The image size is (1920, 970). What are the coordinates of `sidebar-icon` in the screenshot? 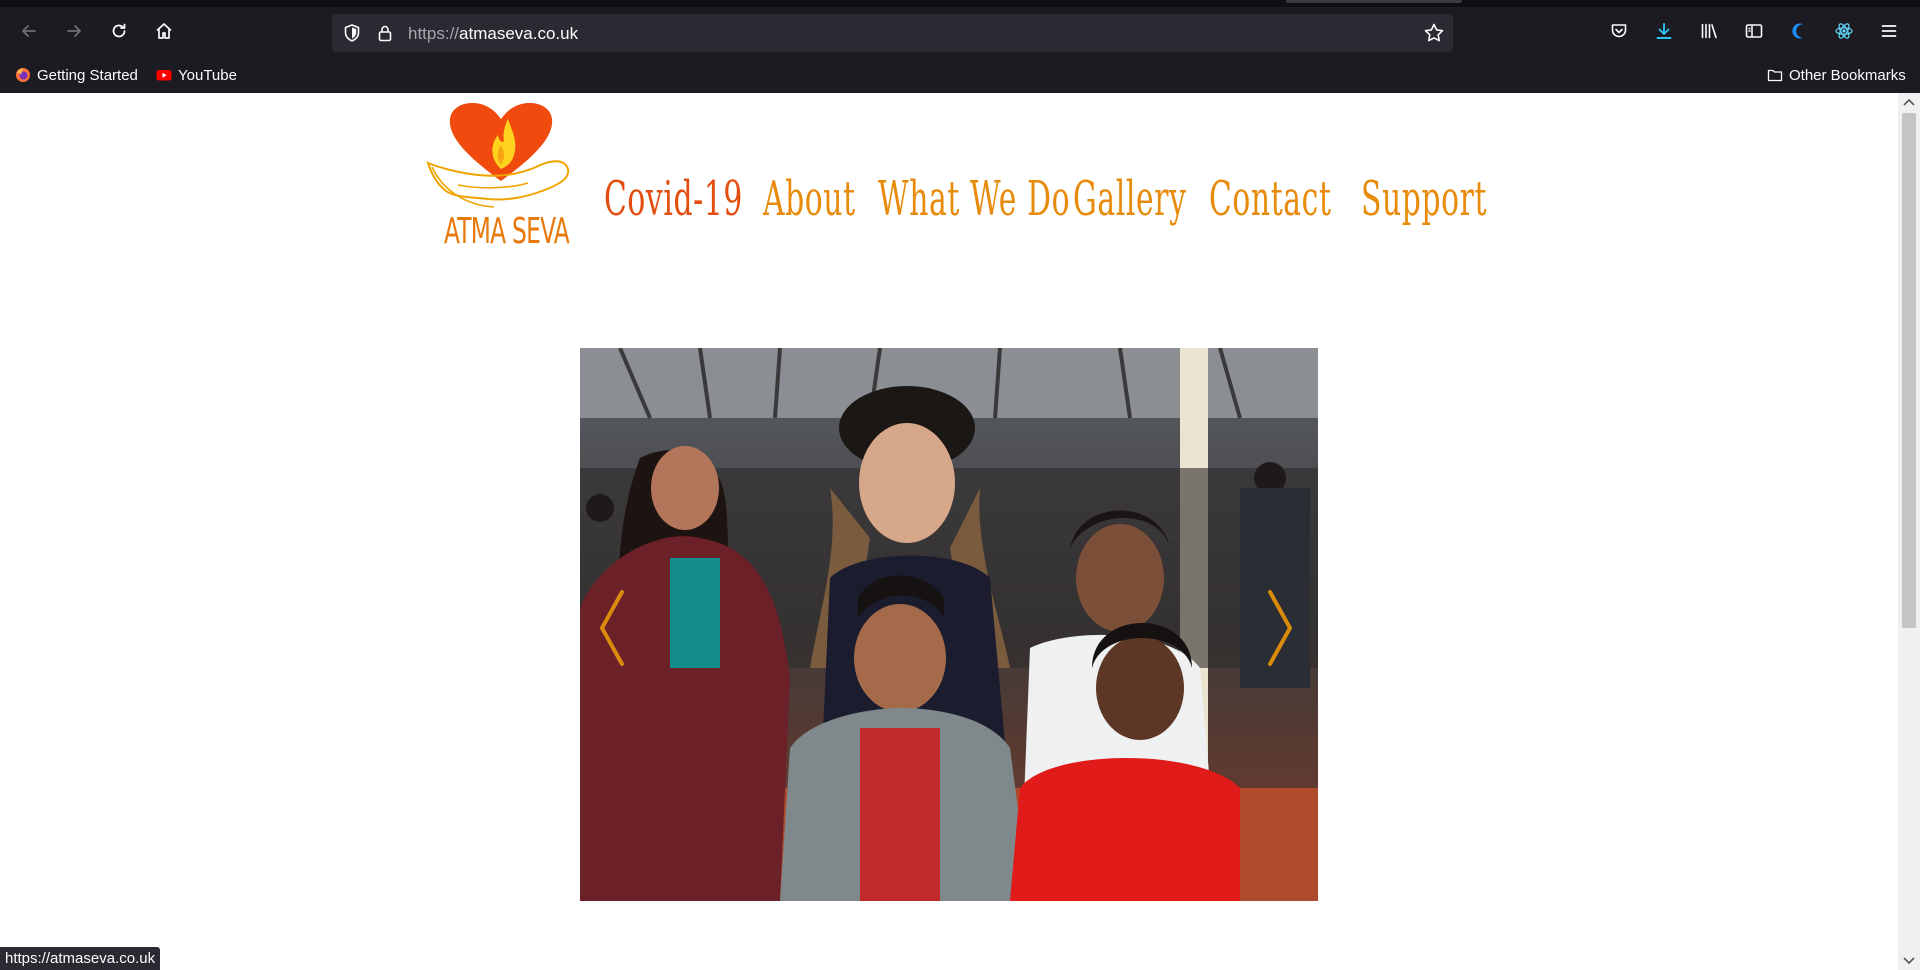 It's located at (1754, 31).